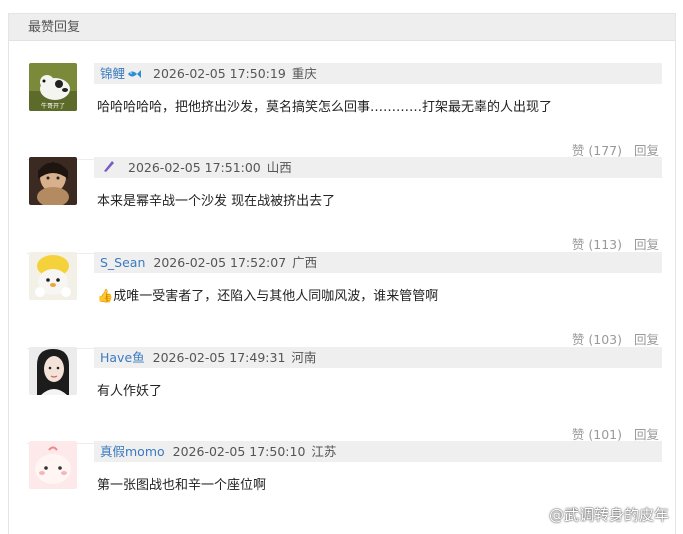 This screenshot has height=534, width=683. I want to click on comment-location: 江苏, so click(324, 451).